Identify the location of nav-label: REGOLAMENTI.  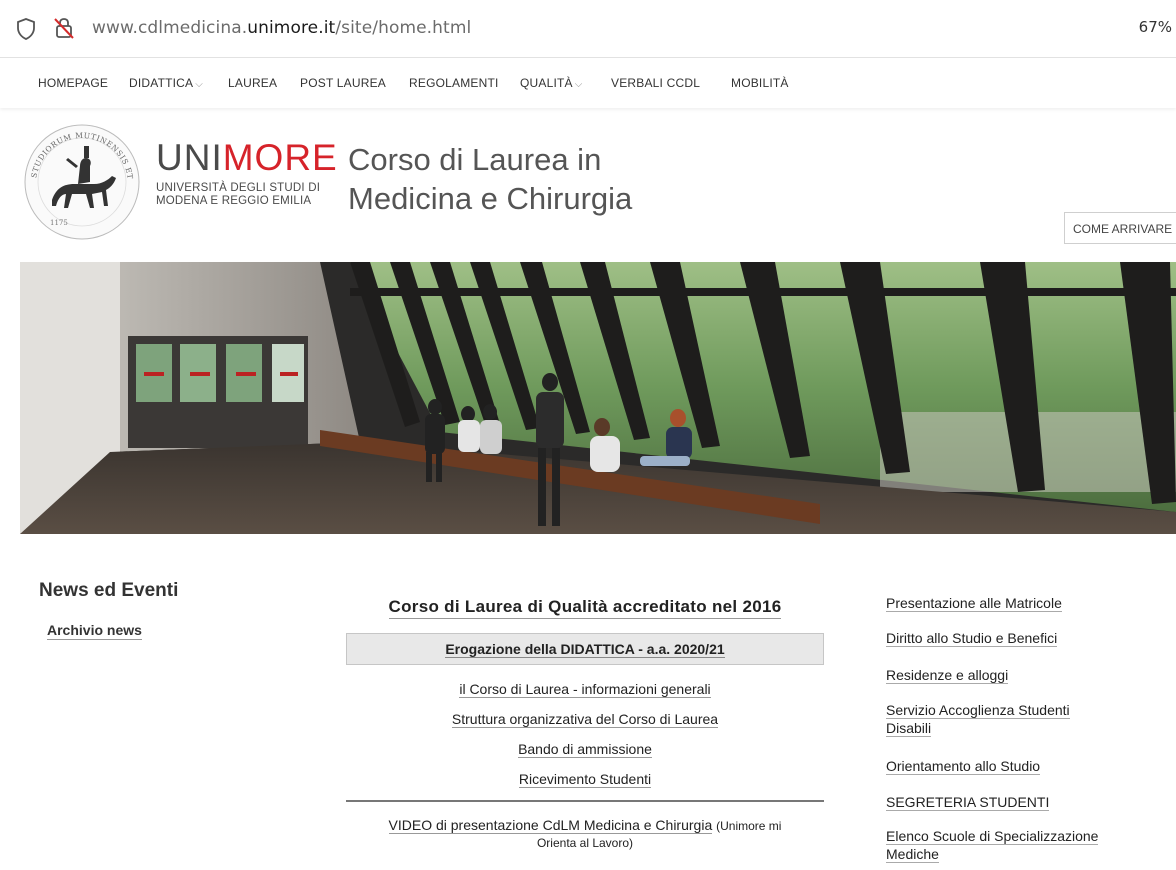
(454, 83).